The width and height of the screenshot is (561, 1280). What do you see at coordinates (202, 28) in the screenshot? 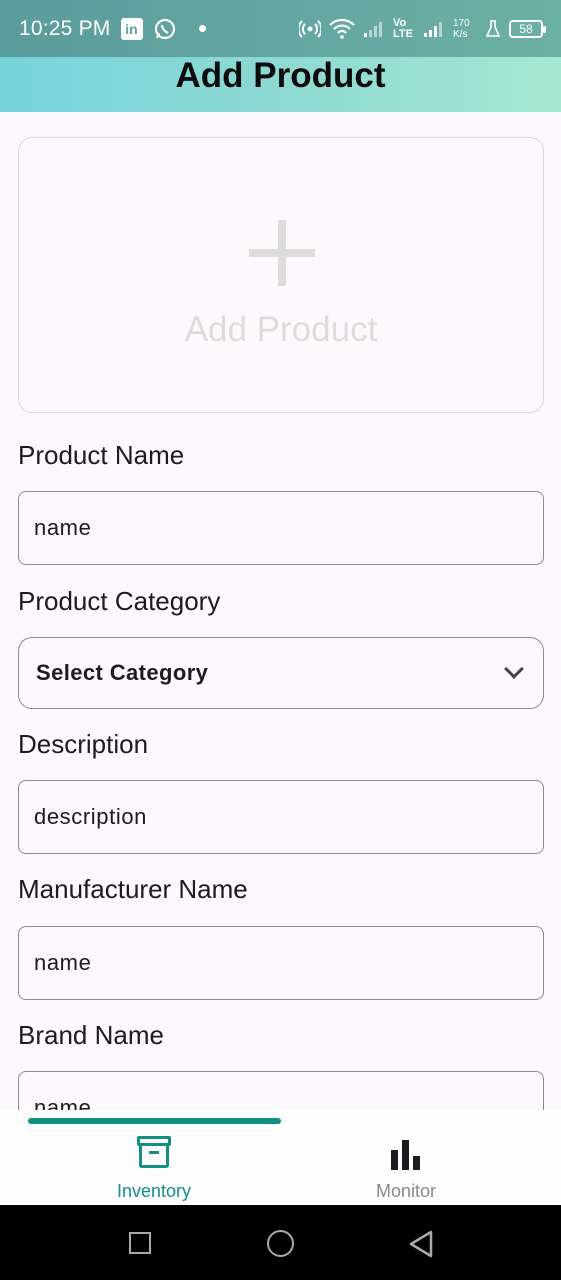
I see `more-notifications-dot` at bounding box center [202, 28].